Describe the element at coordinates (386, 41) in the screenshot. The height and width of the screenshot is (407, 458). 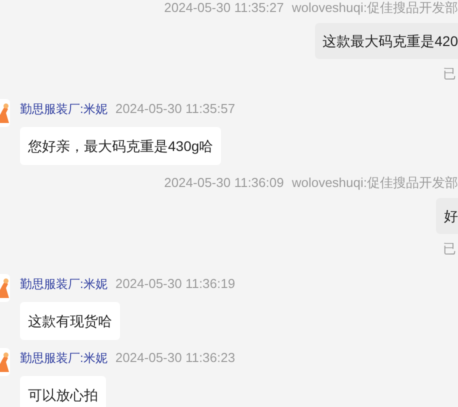
I see `message-bubble: 这款最大码克重是420` at that location.